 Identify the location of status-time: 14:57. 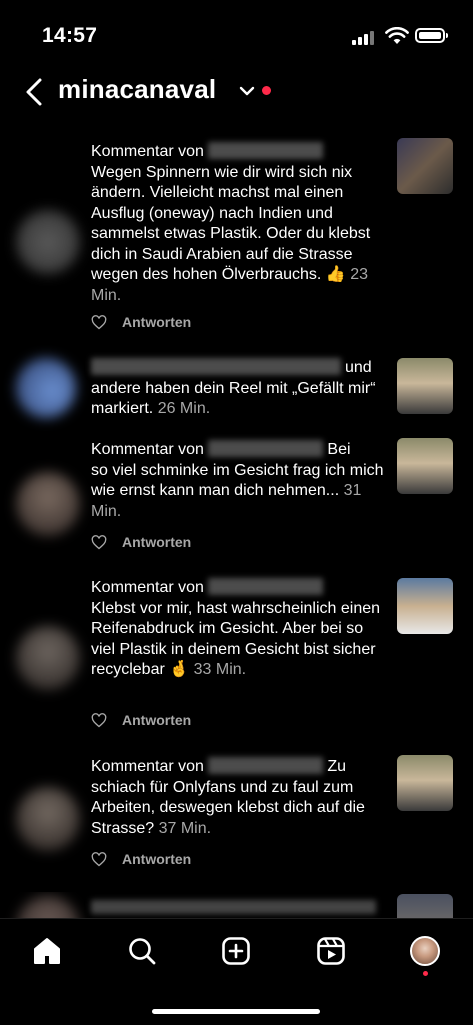
(70, 35).